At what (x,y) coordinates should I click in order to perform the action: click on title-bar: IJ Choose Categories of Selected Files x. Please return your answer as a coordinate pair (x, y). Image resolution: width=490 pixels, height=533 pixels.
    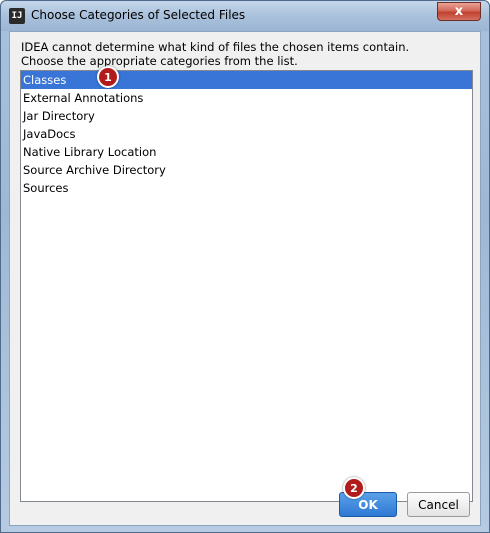
    Looking at the image, I should click on (245, 16).